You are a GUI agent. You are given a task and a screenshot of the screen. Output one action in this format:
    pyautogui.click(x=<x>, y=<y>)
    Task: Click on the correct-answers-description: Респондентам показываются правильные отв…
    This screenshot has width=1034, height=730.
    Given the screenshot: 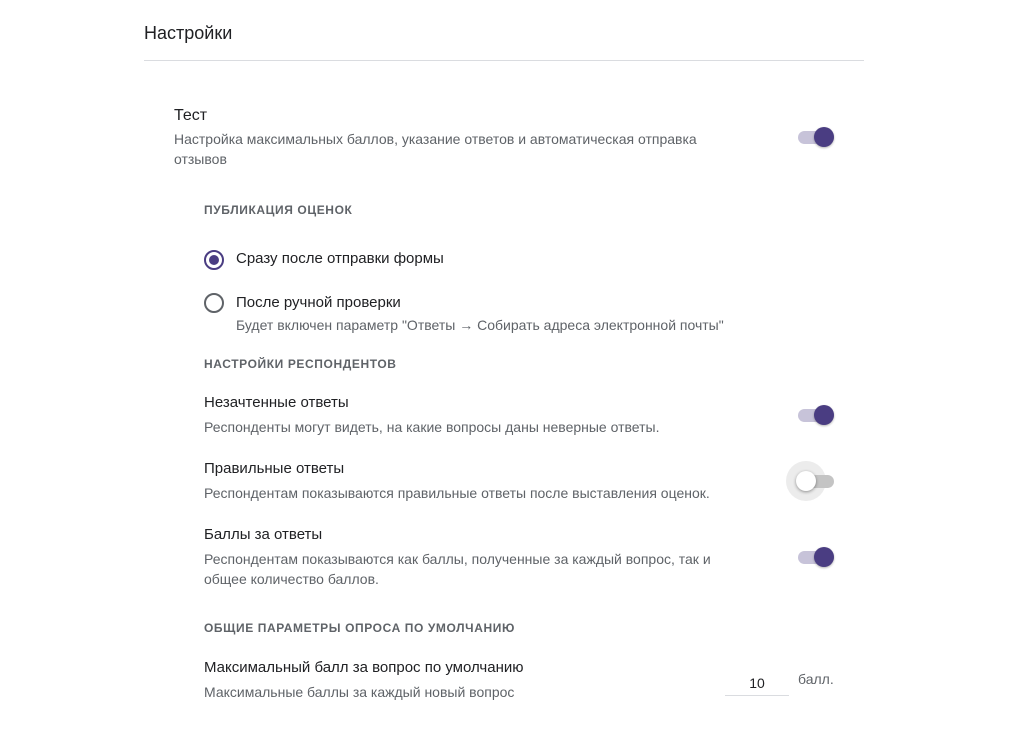 What is the action you would take?
    pyautogui.click(x=457, y=493)
    